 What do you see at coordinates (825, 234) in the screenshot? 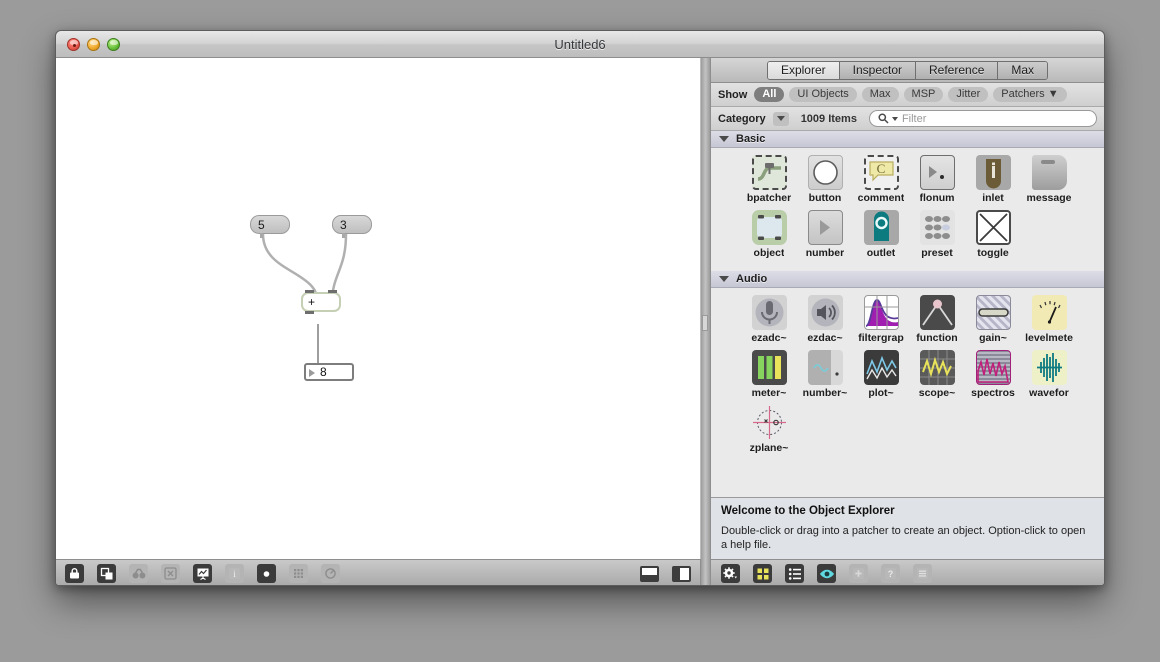
I see `palette-item-number: number` at bounding box center [825, 234].